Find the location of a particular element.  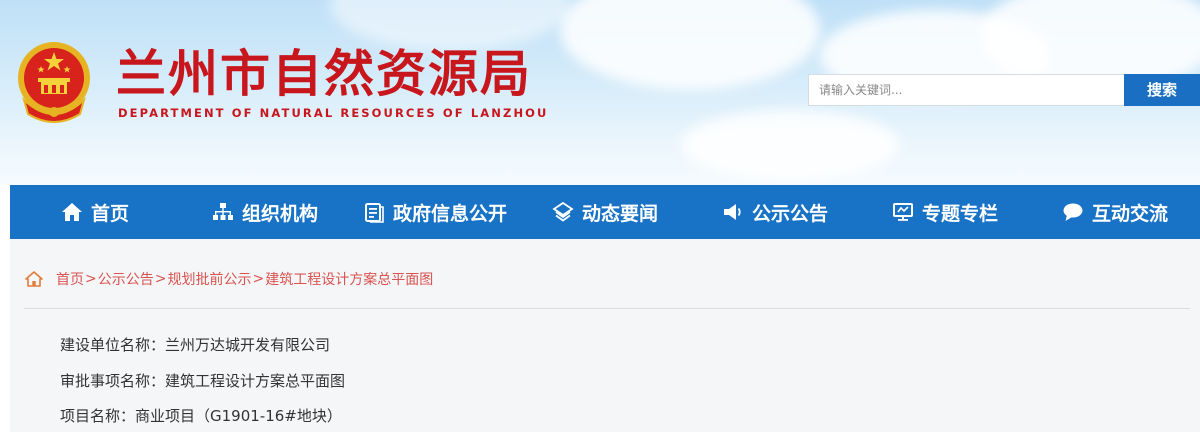

document-icon is located at coordinates (374, 212).